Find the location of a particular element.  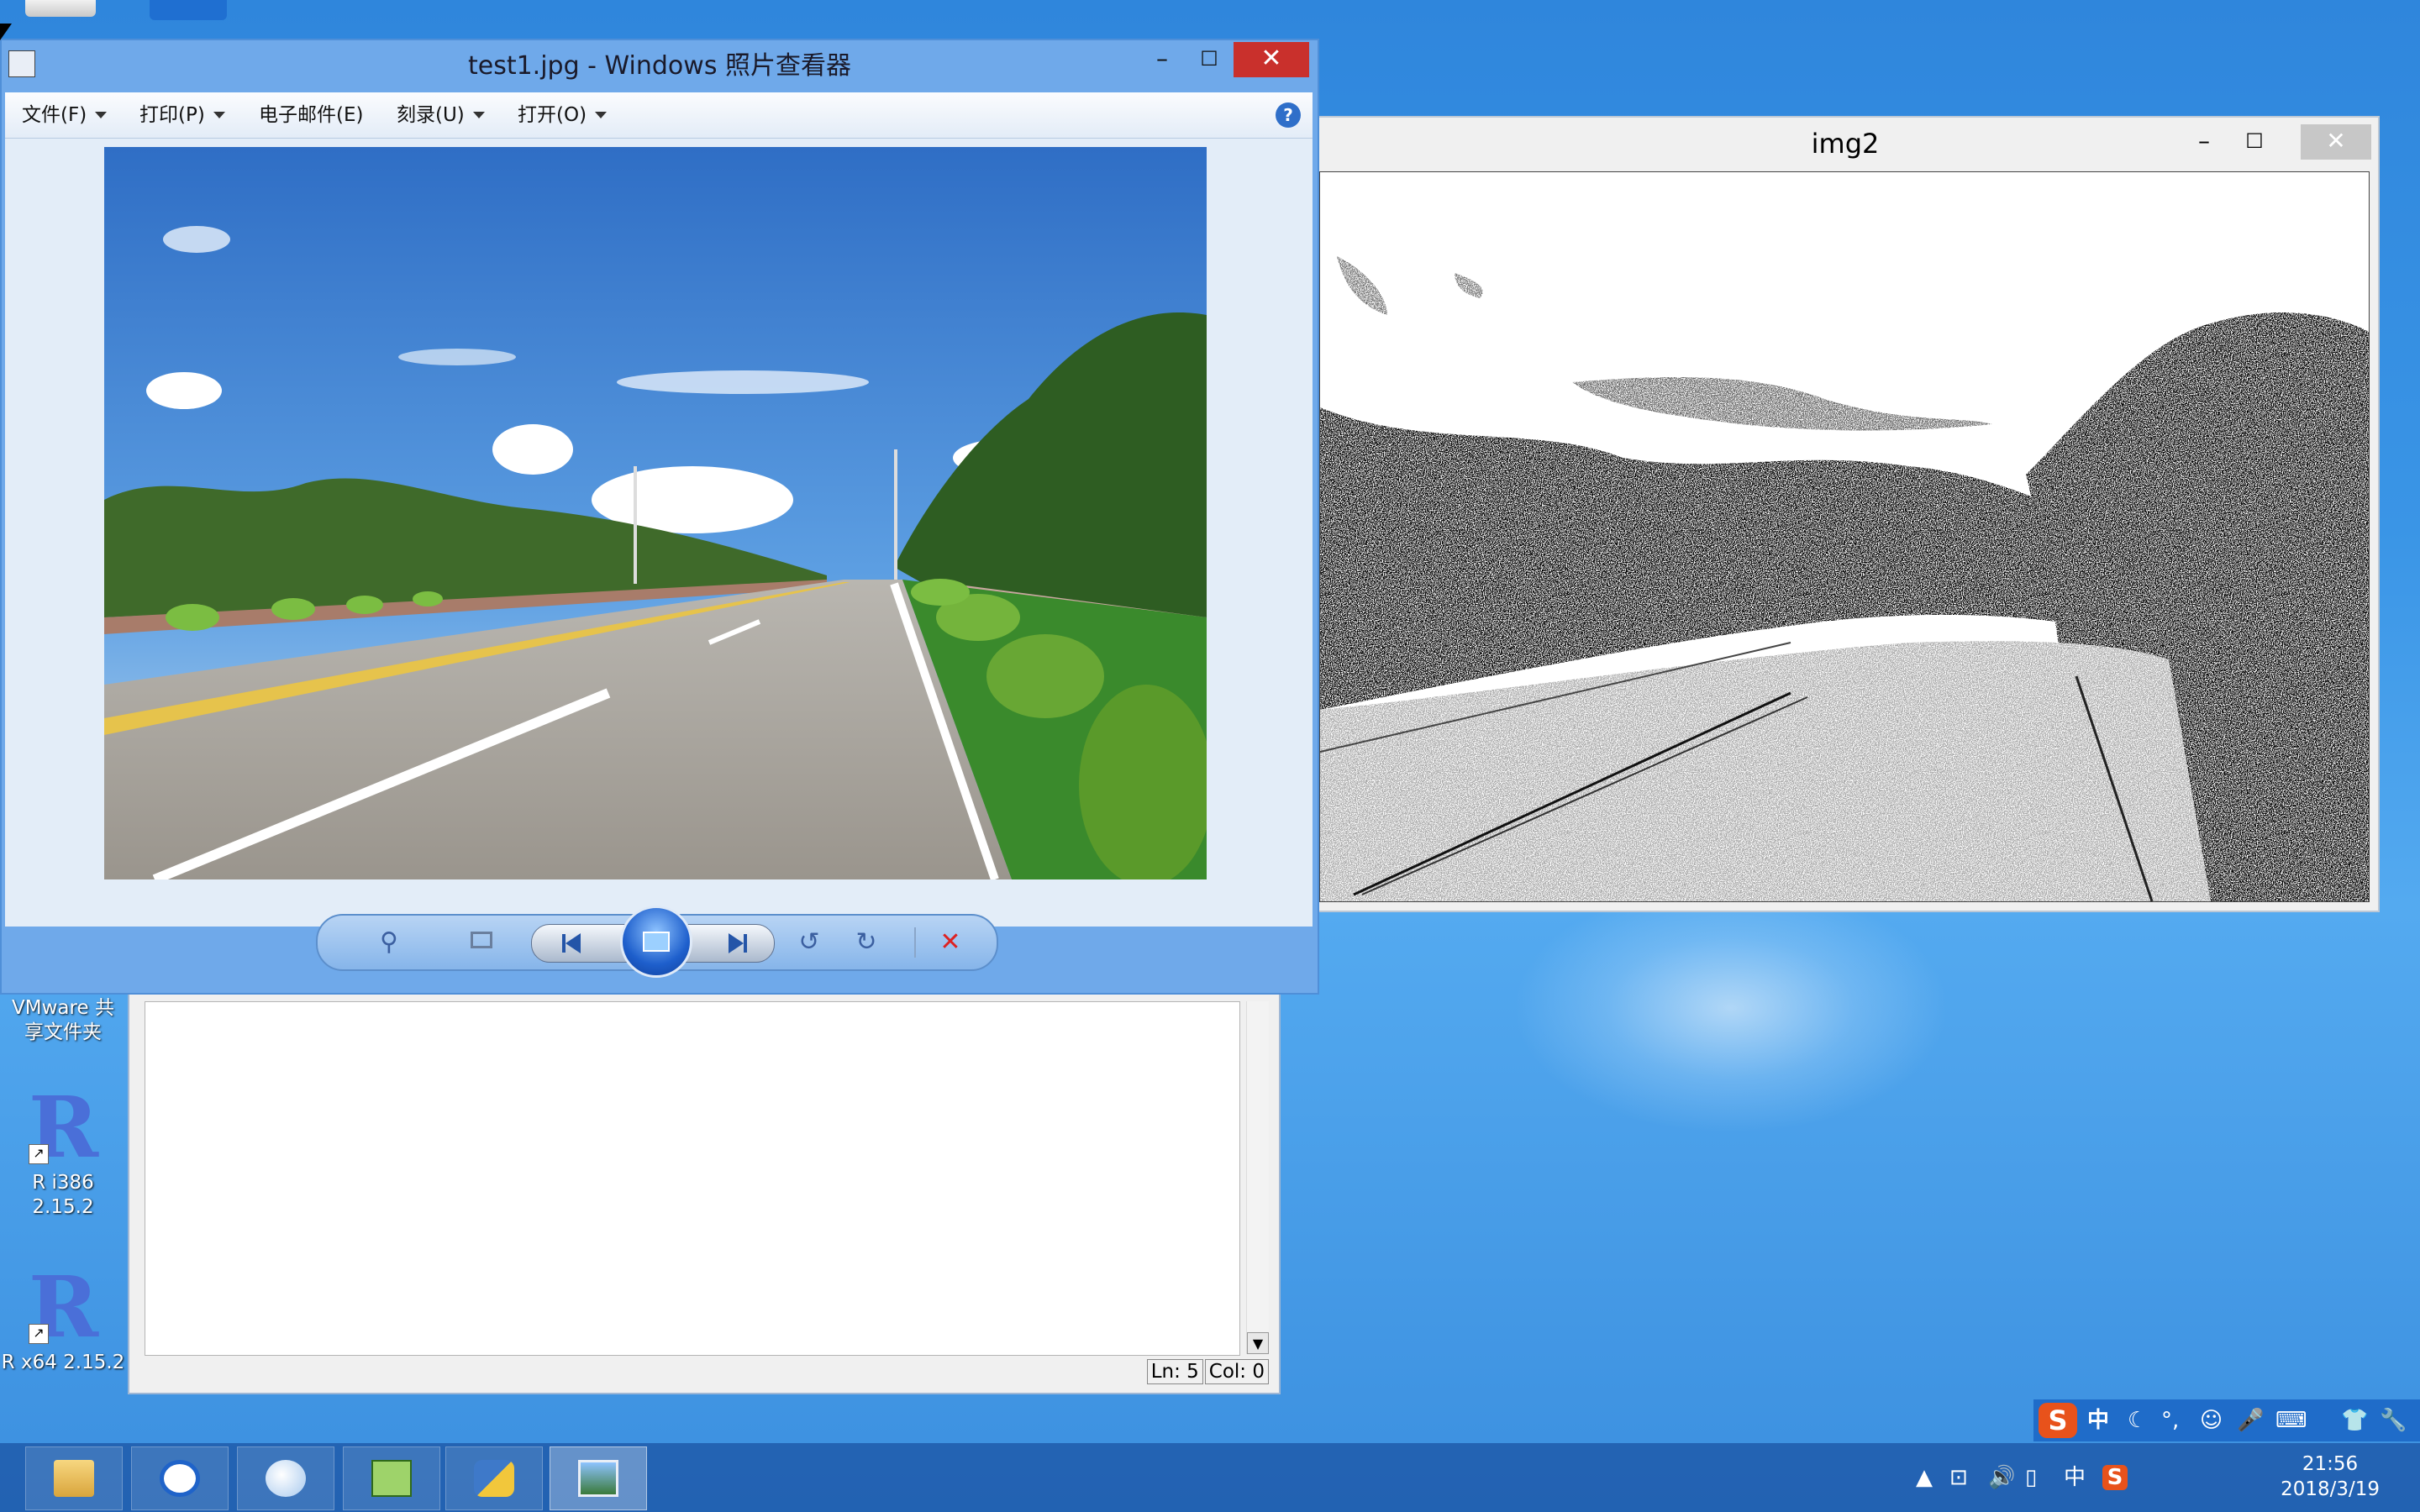

menu-print: 打印(P) is located at coordinates (182, 115).